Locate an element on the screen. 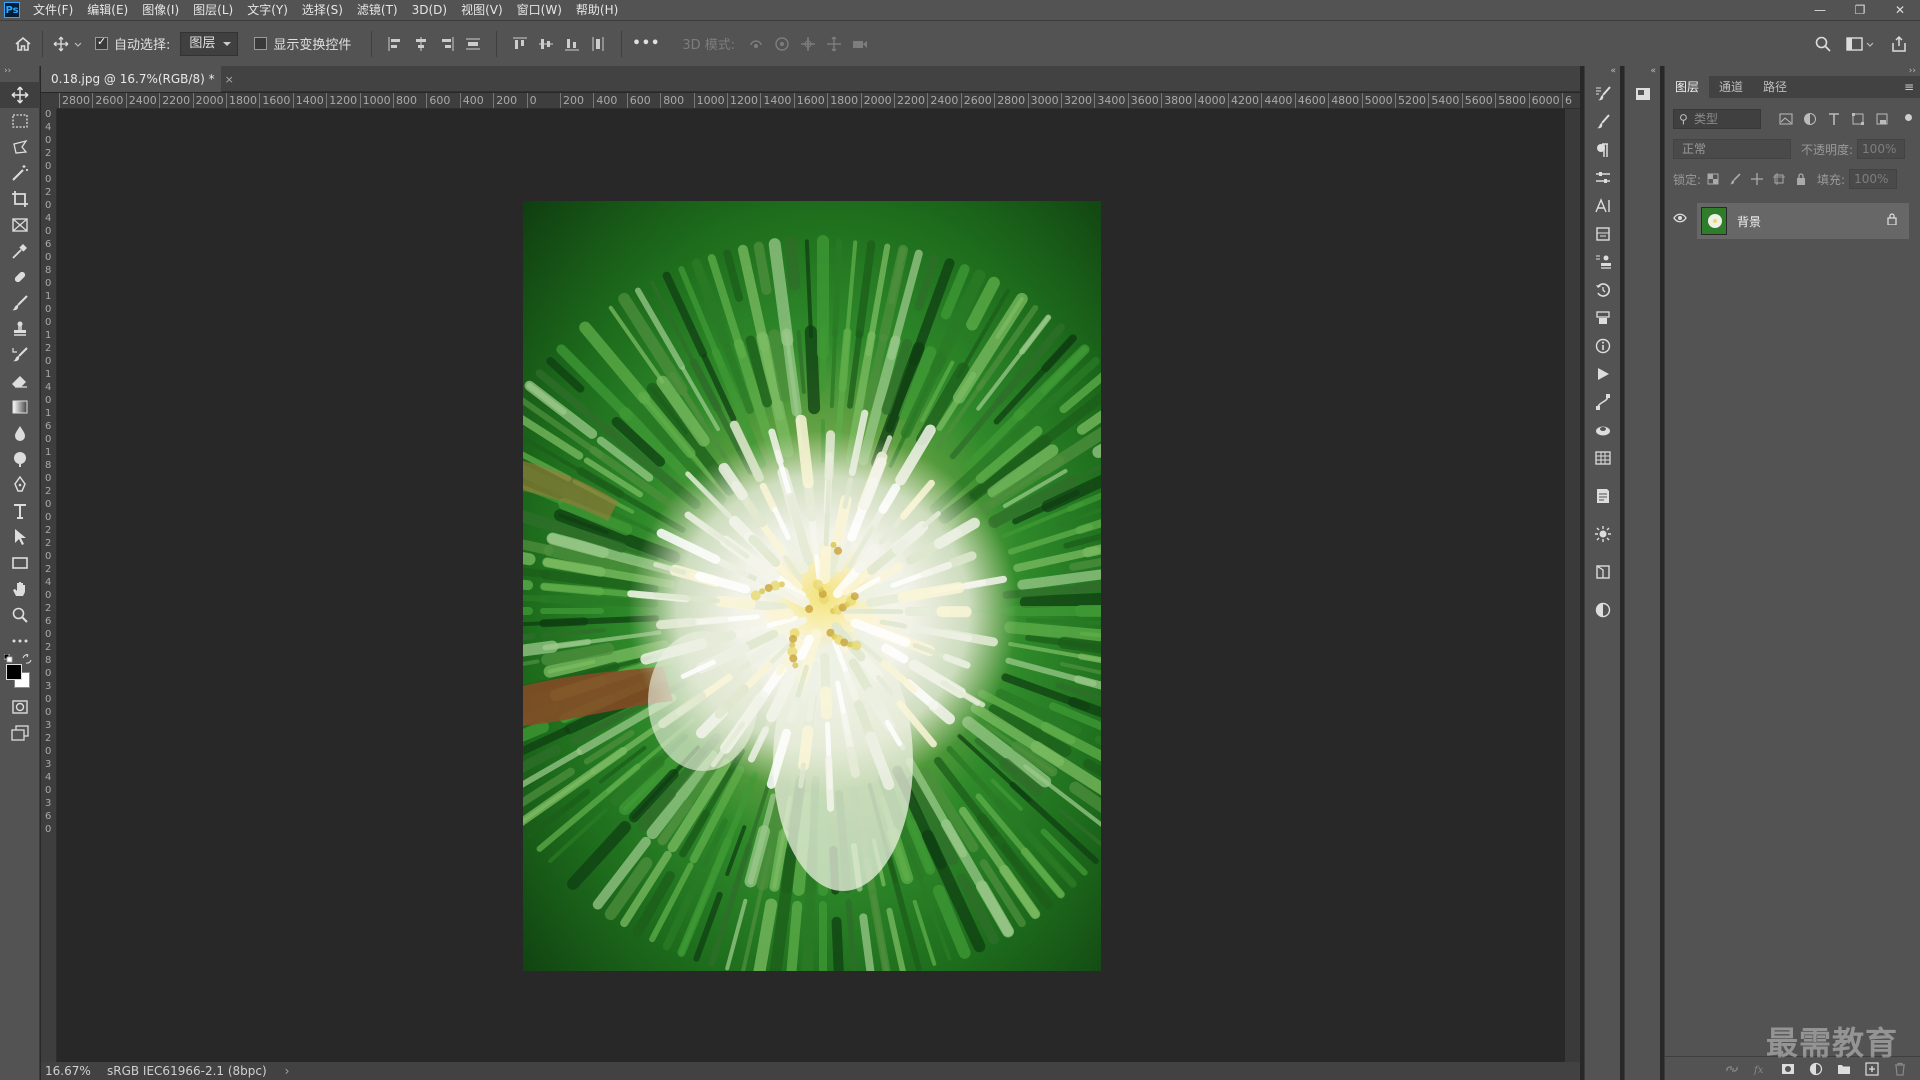 The width and height of the screenshot is (1920, 1080). screen-mode-icon is located at coordinates (20, 733).